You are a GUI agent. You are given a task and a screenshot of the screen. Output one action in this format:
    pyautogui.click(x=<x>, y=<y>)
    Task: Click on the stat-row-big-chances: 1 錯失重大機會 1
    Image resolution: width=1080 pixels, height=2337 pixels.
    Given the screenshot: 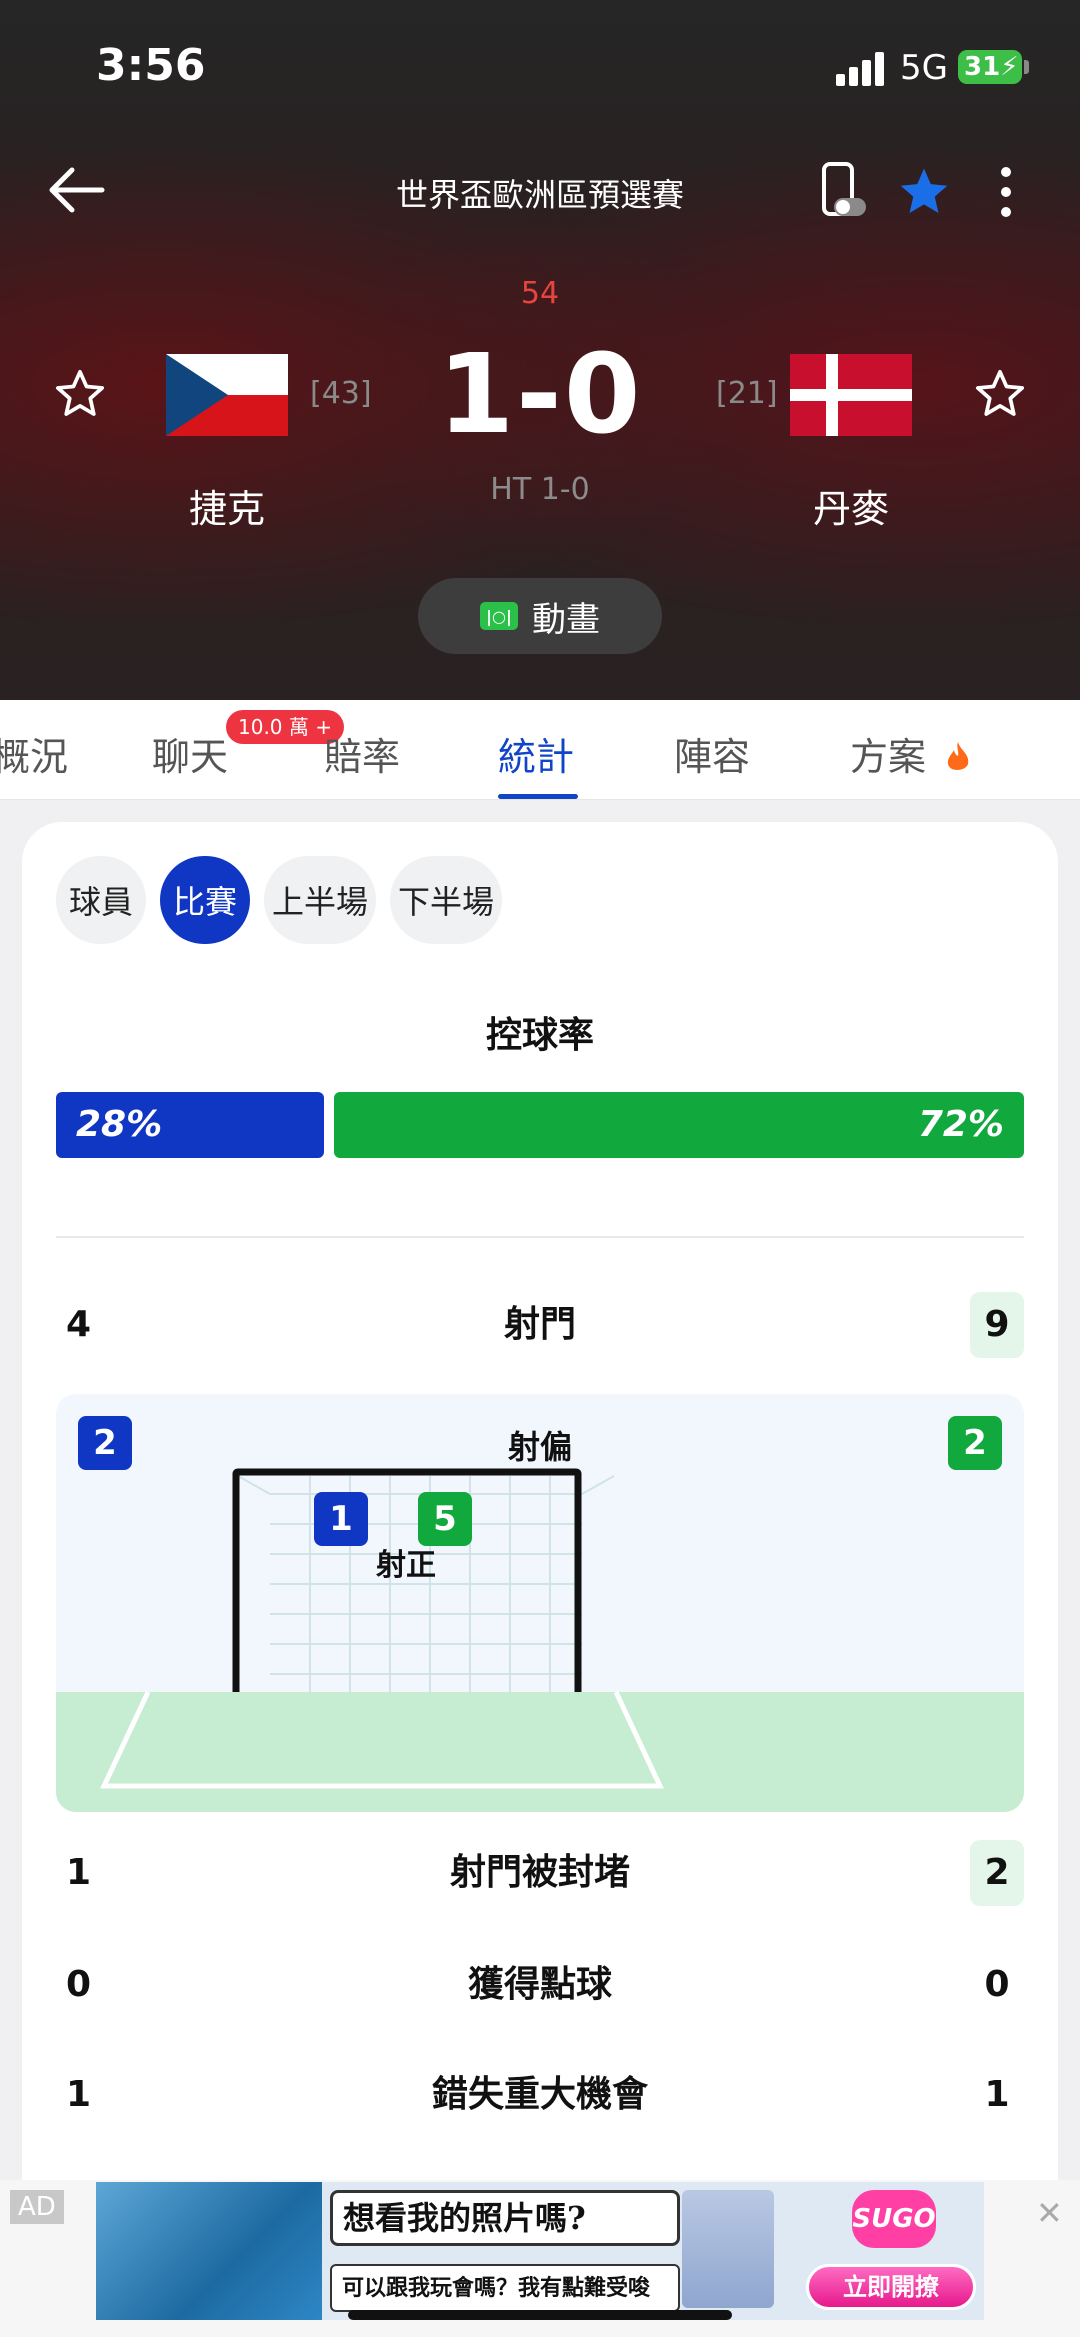 What is the action you would take?
    pyautogui.click(x=540, y=2095)
    